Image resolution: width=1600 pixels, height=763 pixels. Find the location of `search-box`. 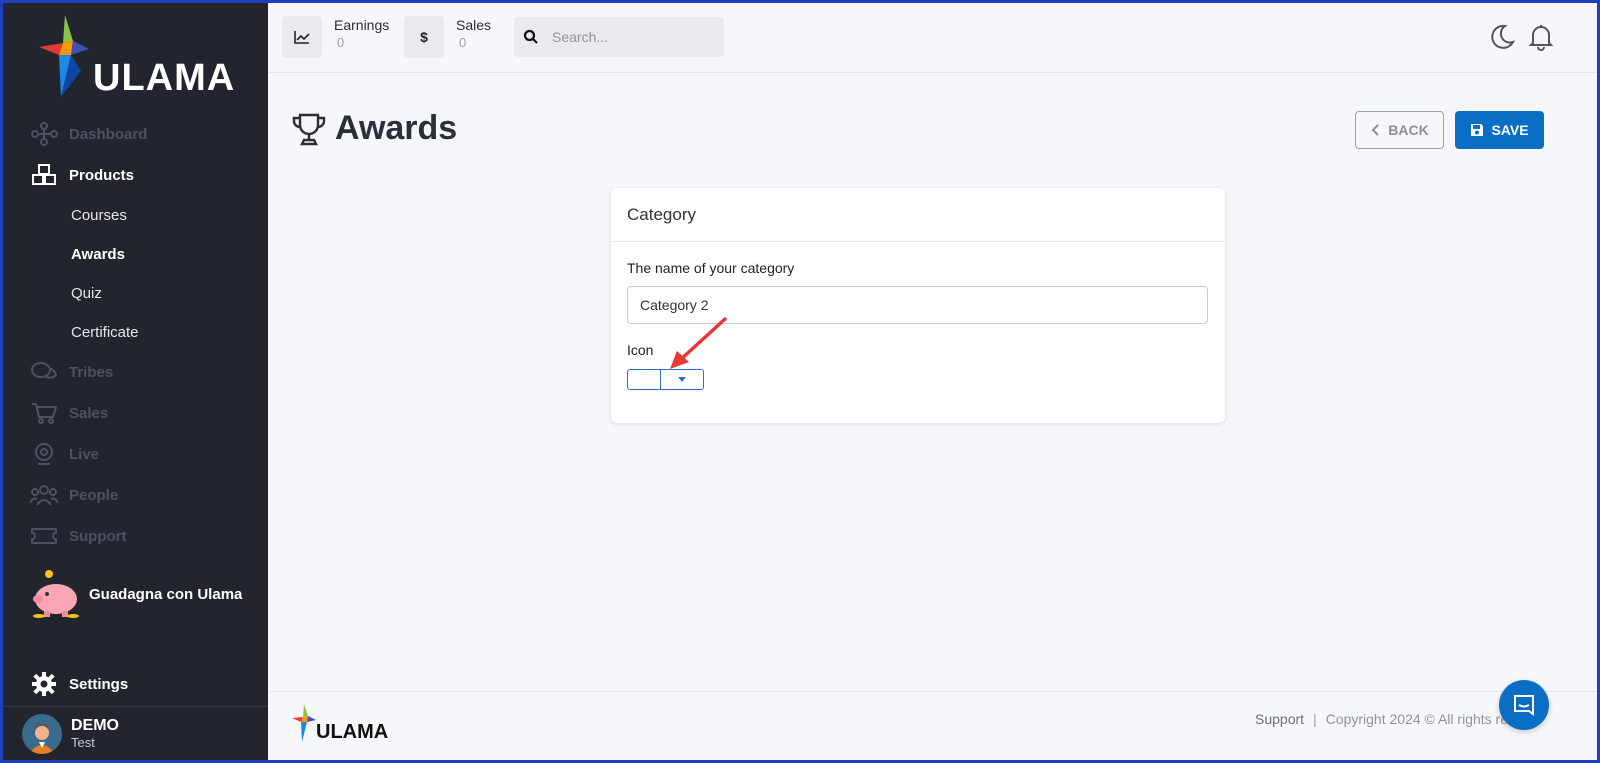

search-box is located at coordinates (619, 37).